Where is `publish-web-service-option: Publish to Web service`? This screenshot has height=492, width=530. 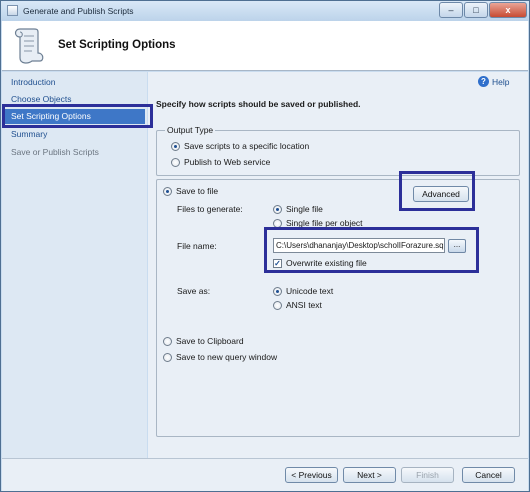
publish-web-service-option: Publish to Web service is located at coordinates (220, 162).